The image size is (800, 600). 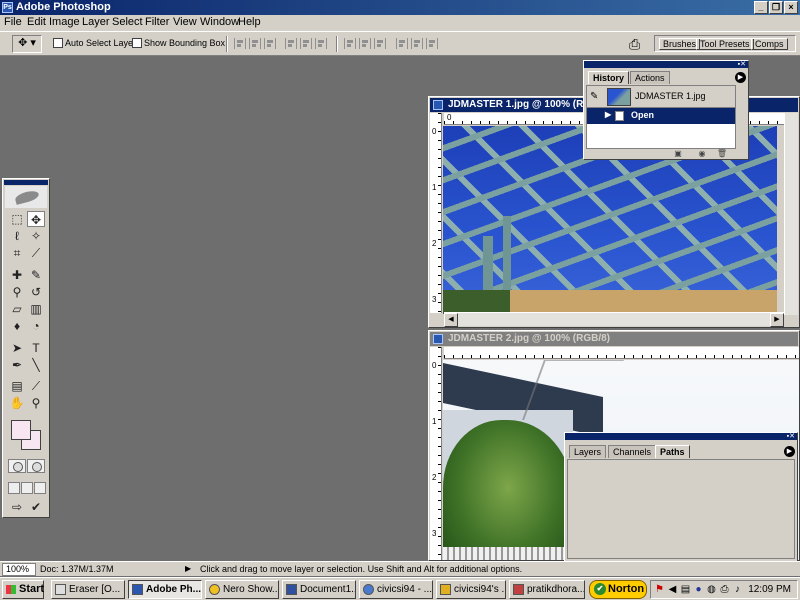 What do you see at coordinates (270, 43) in the screenshot?
I see `align-bottom-icon` at bounding box center [270, 43].